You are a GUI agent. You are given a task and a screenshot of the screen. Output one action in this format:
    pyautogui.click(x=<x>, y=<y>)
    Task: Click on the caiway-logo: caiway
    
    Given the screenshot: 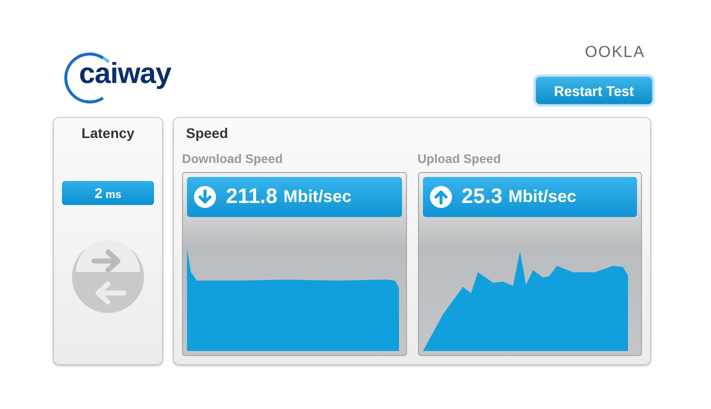 What is the action you would take?
    pyautogui.click(x=117, y=76)
    